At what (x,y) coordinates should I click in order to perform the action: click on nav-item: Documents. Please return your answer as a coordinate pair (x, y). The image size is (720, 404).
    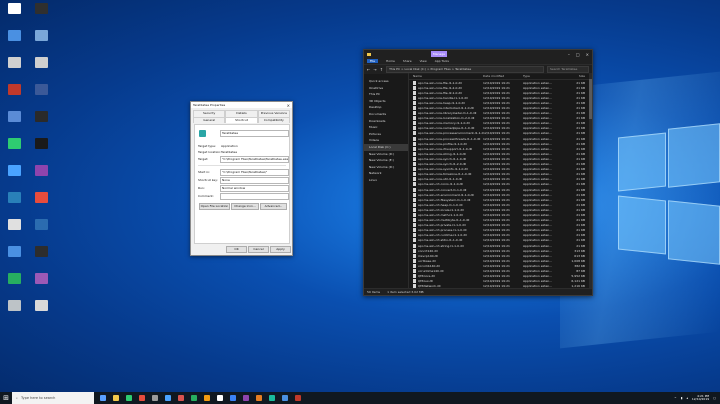
    Looking at the image, I should click on (386, 114).